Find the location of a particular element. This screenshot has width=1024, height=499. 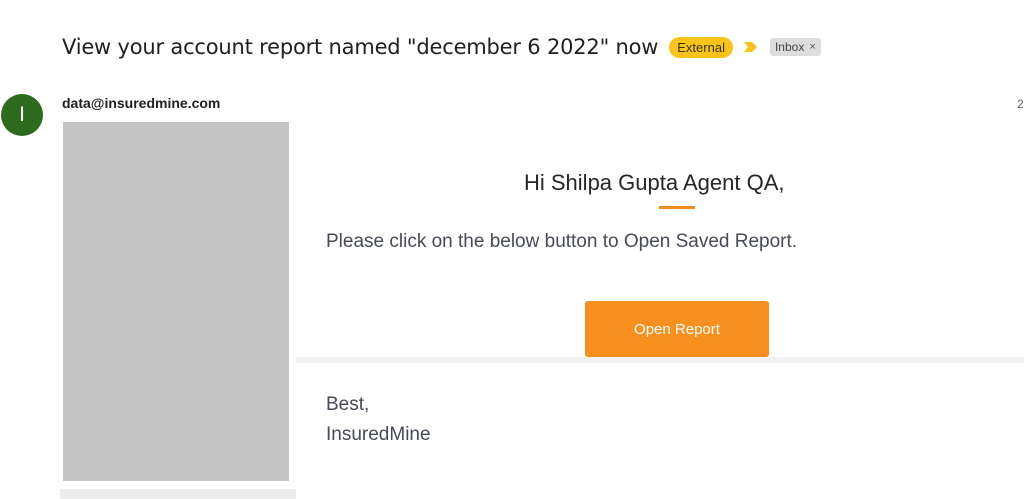

signoff-line-2: InsuredMine is located at coordinates (378, 434).